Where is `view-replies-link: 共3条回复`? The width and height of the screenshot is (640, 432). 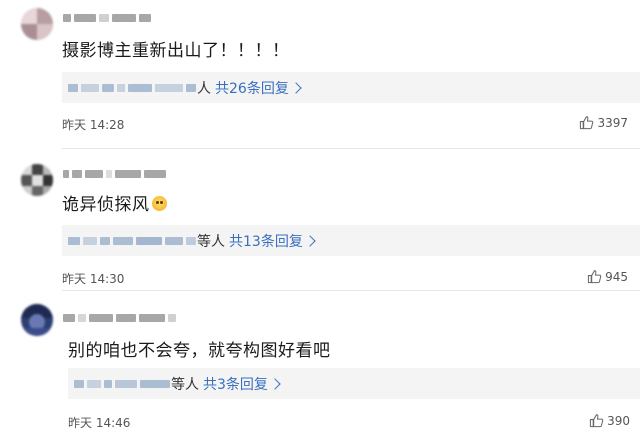 view-replies-link: 共3条回复 is located at coordinates (242, 384).